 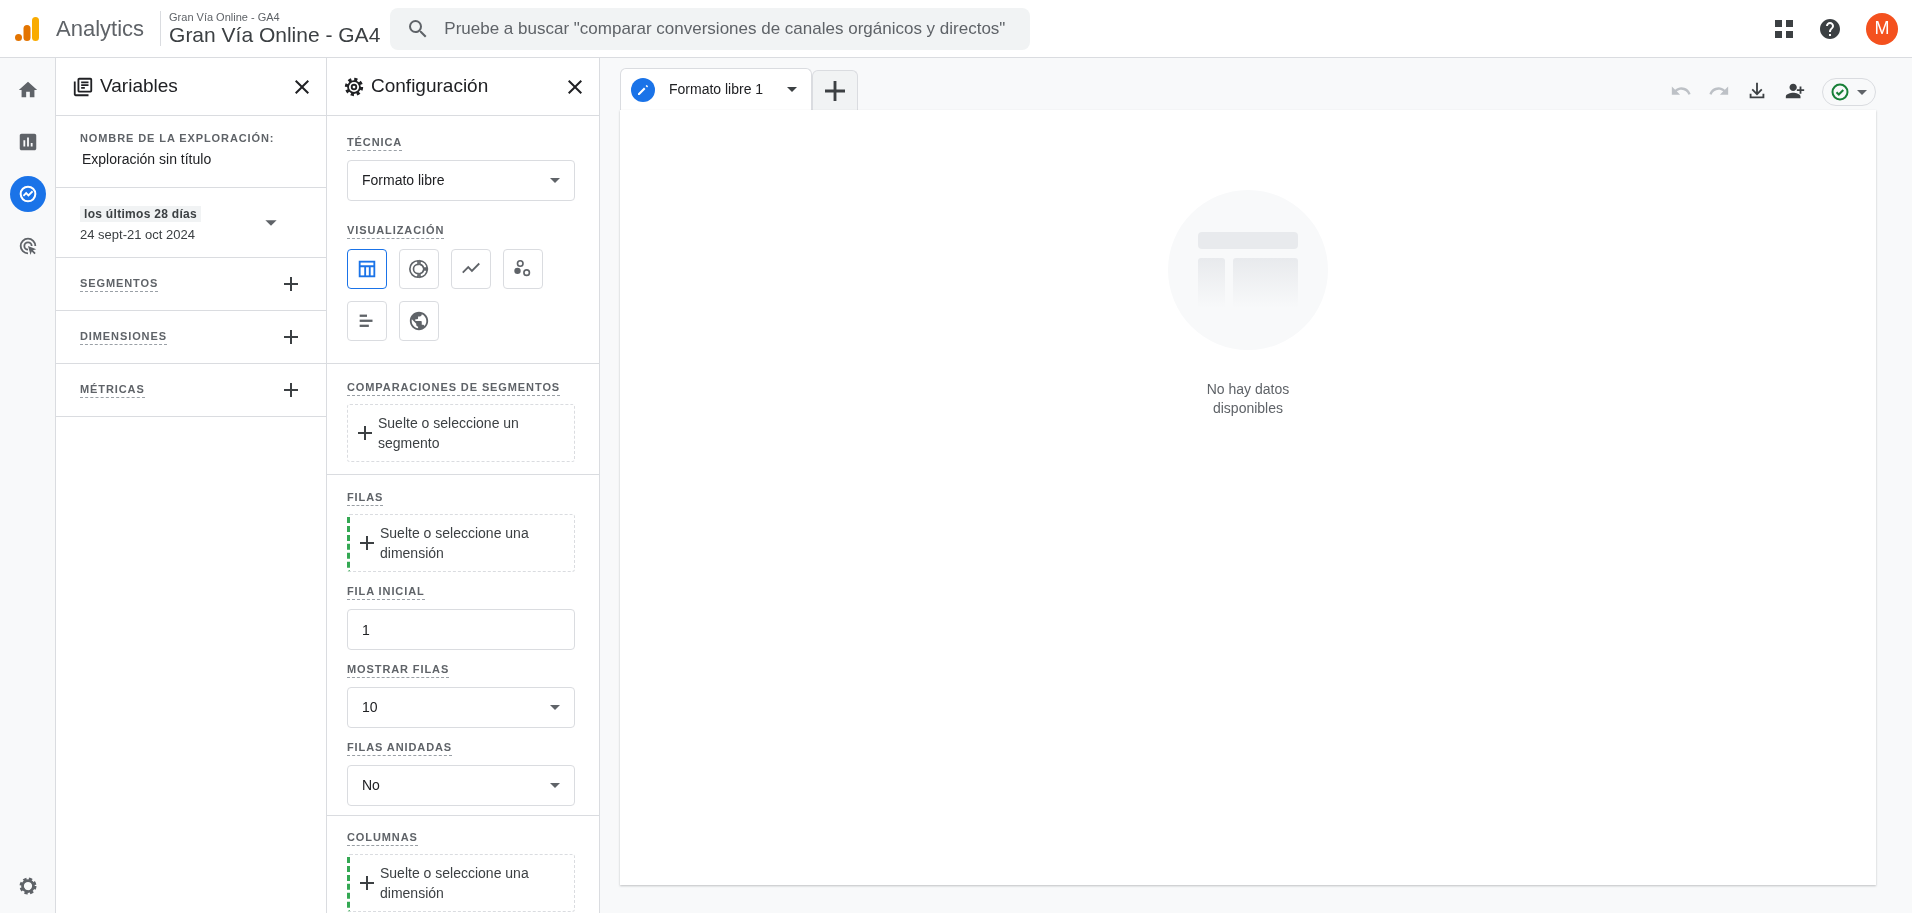 I want to click on panel-title: Variables, so click(x=139, y=86).